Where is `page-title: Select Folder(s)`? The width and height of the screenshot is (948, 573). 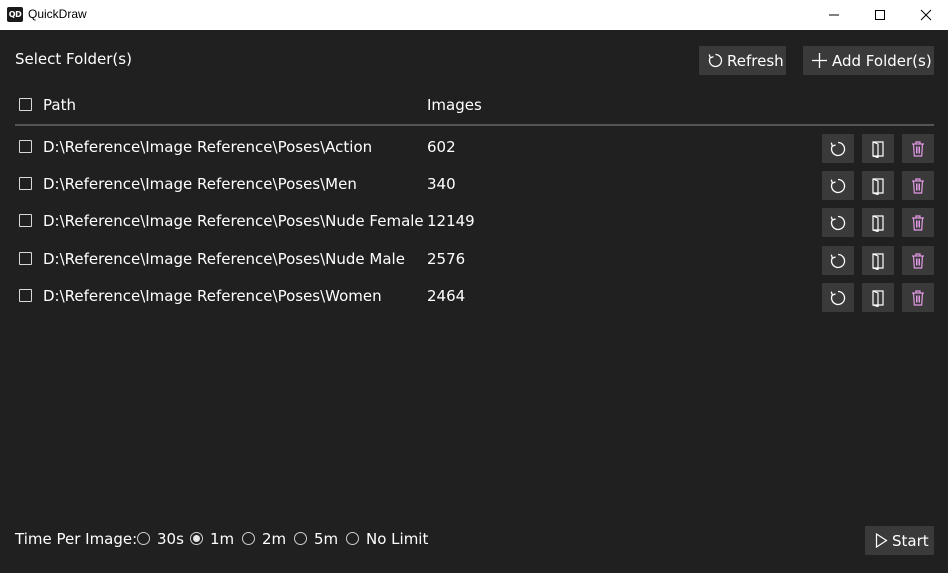 page-title: Select Folder(s) is located at coordinates (73, 59).